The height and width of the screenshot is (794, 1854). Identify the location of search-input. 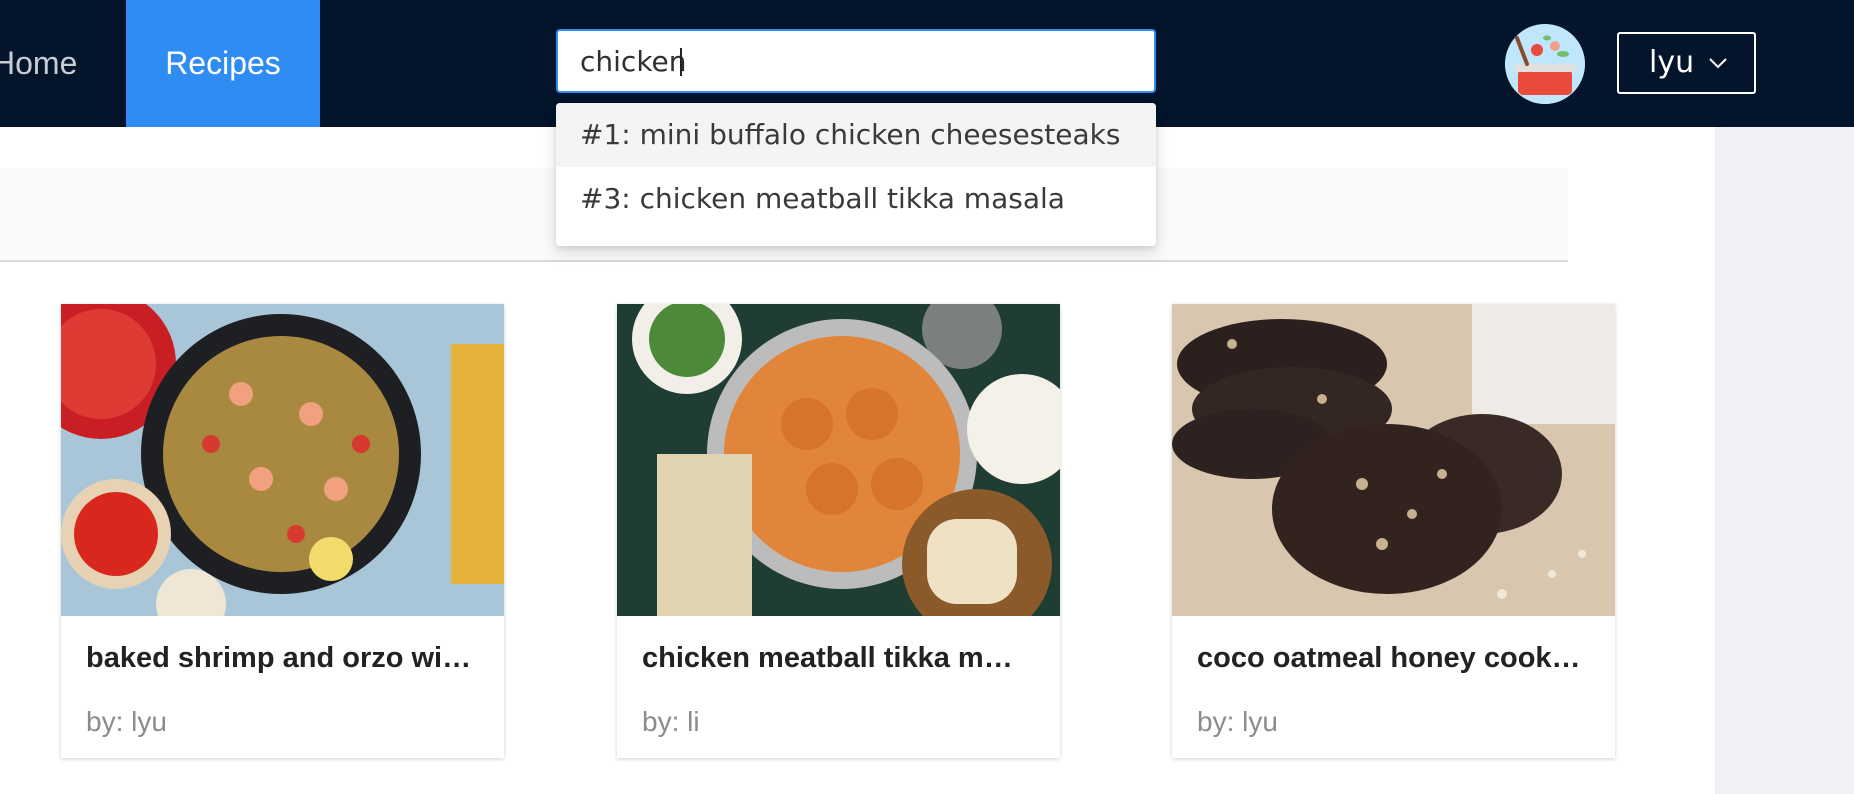
(856, 61).